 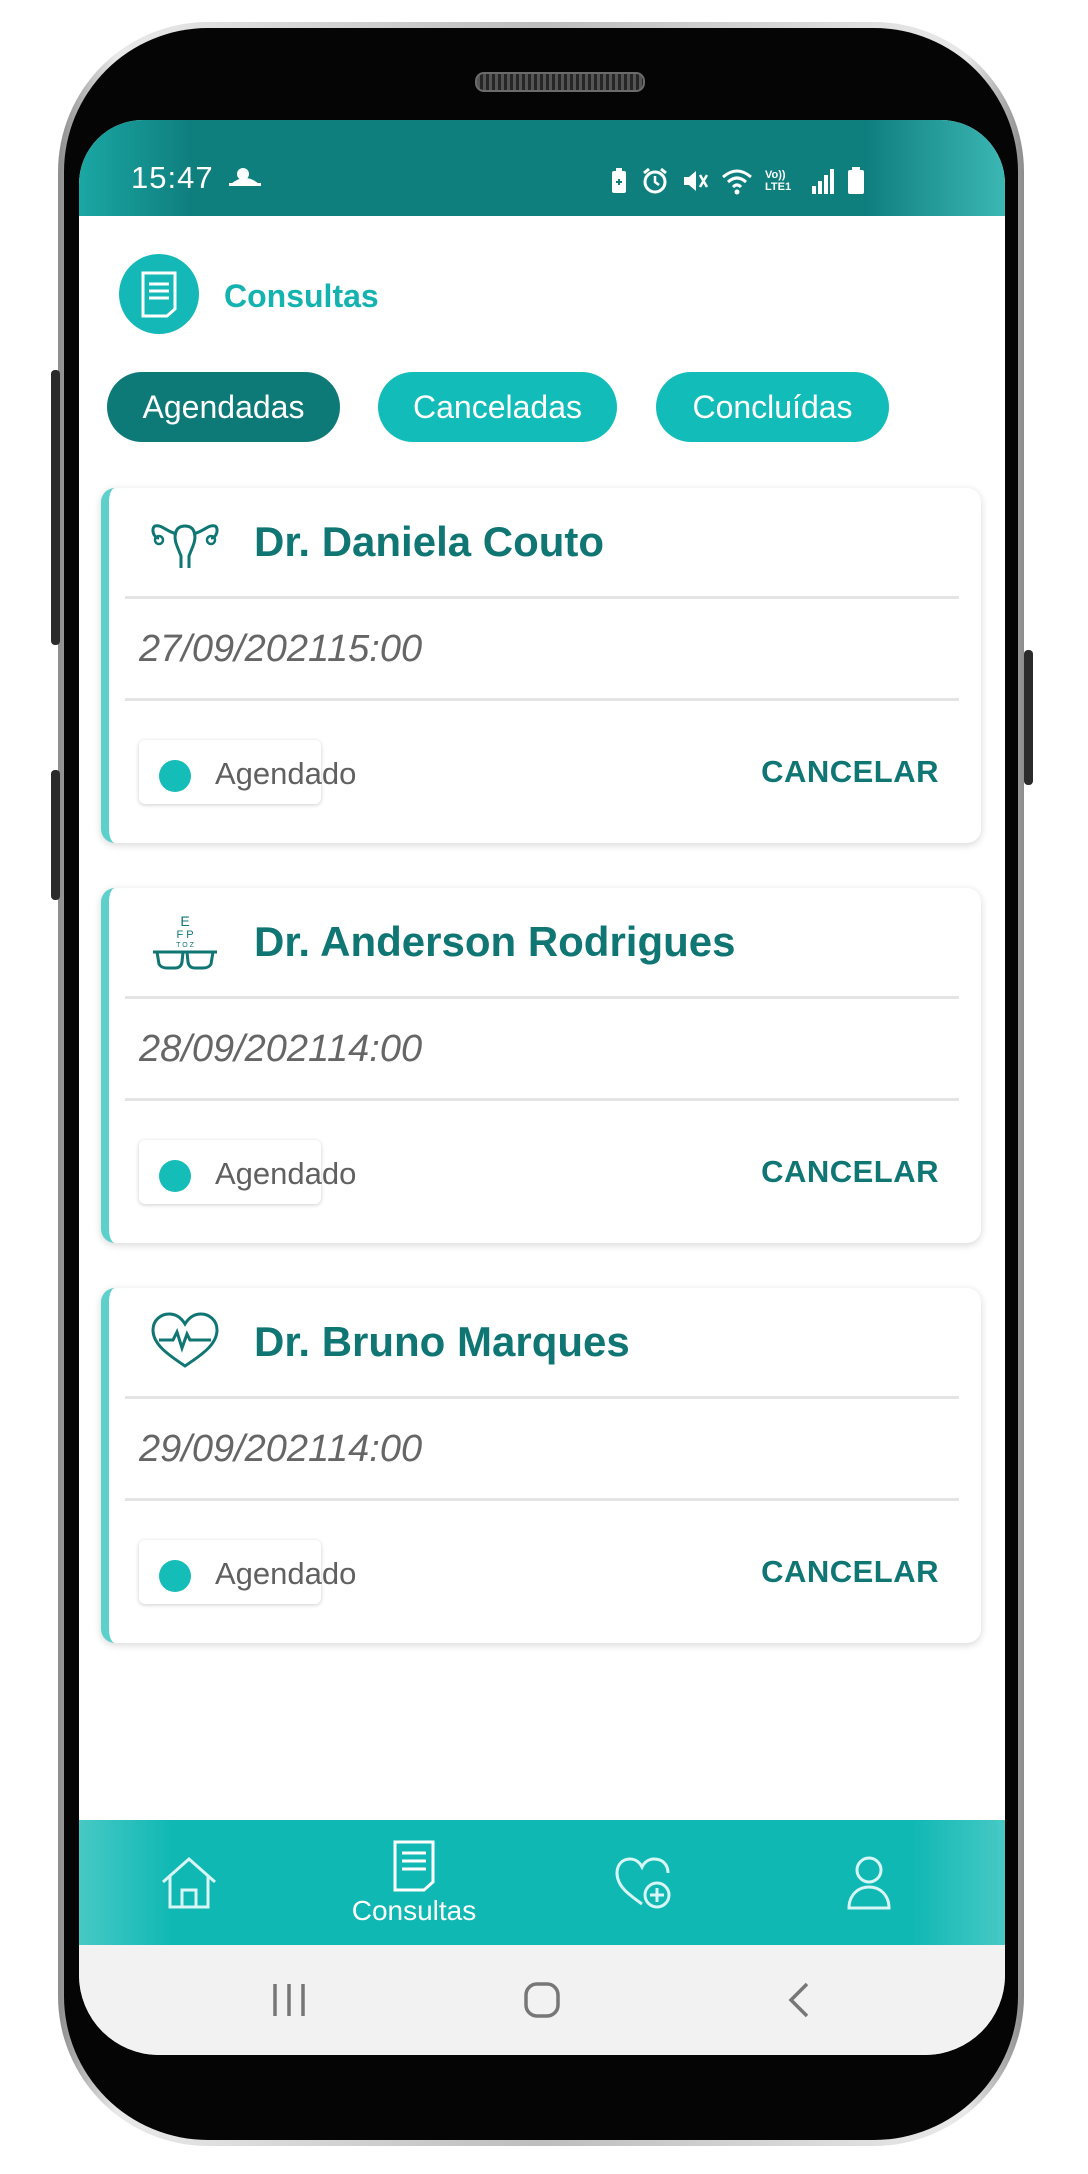 I want to click on eye-chart-row-3: T O Z, so click(x=185, y=945).